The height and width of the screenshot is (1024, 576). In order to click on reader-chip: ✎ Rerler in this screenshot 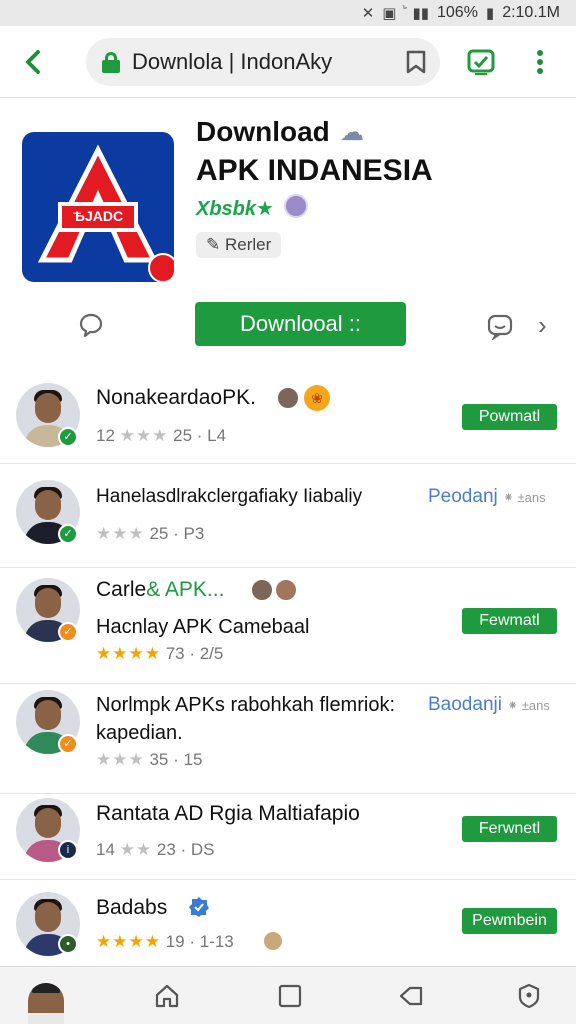, I will do `click(239, 245)`.